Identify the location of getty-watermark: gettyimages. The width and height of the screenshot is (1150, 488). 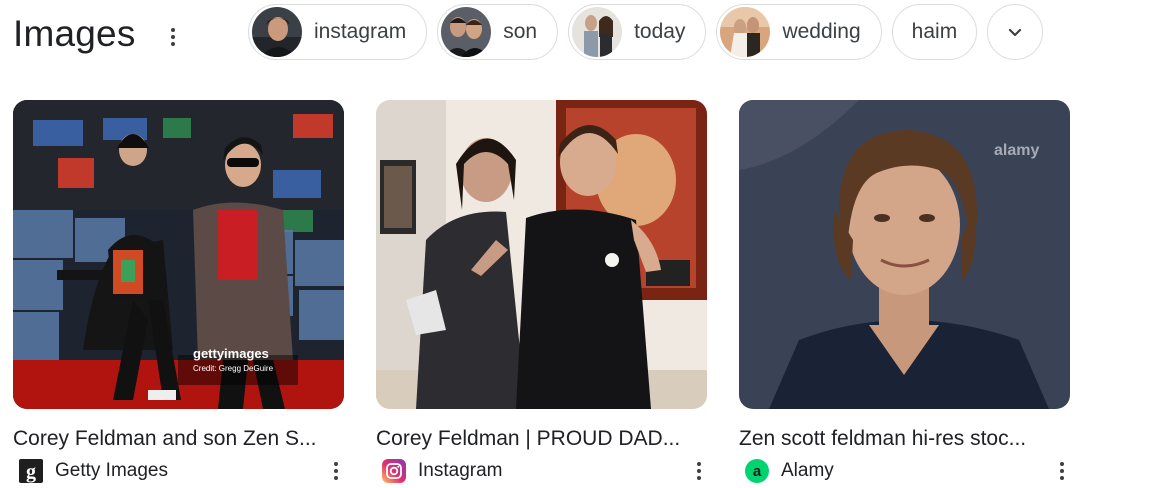
(231, 353).